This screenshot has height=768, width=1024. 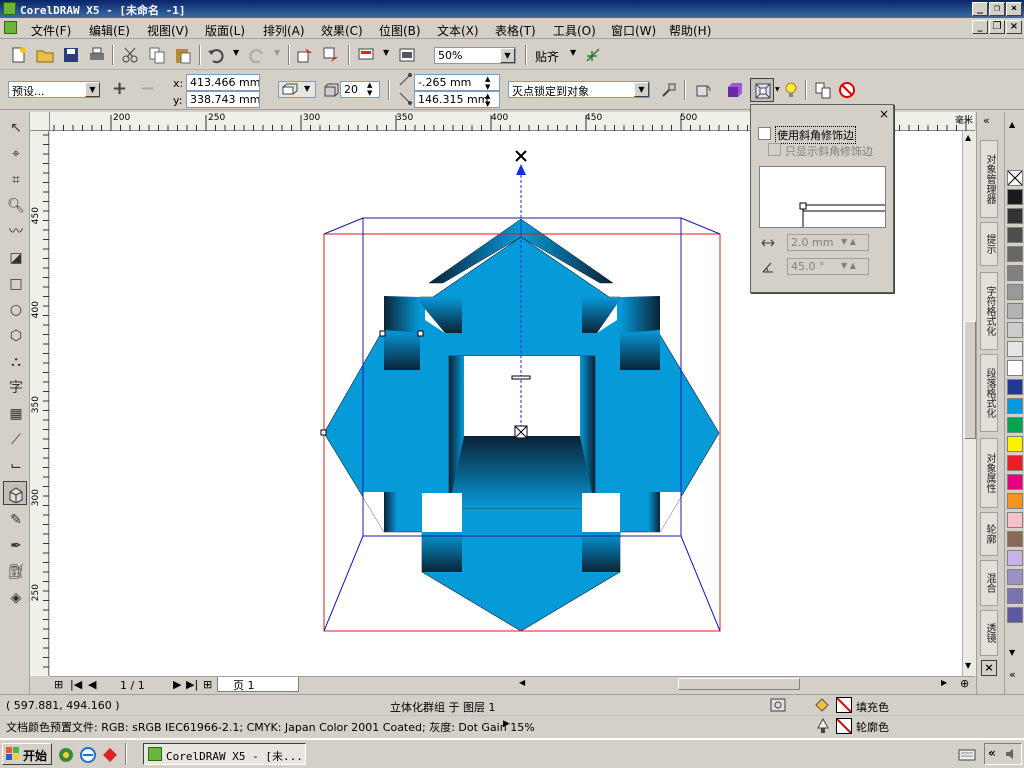 I want to click on paste-icon, so click(x=183, y=55).